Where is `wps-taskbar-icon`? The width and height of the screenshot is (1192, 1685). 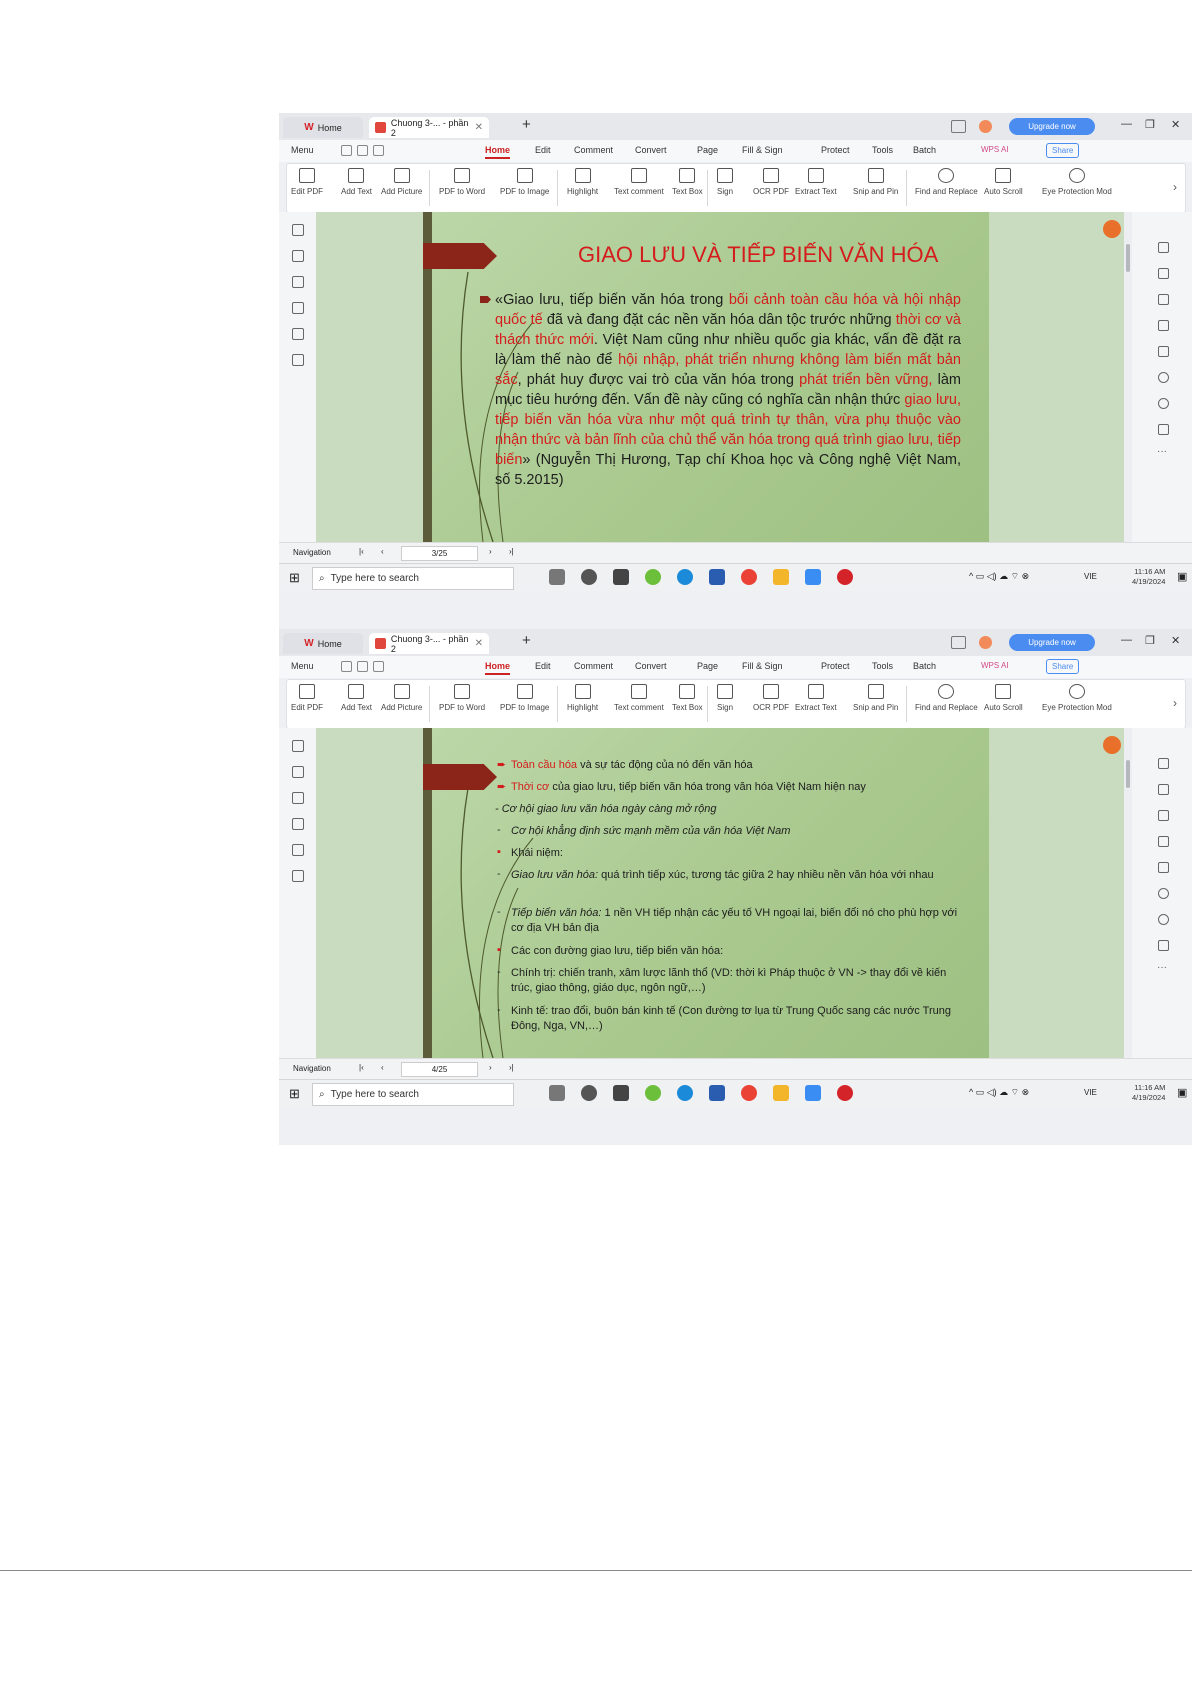
wps-taskbar-icon is located at coordinates (845, 1093).